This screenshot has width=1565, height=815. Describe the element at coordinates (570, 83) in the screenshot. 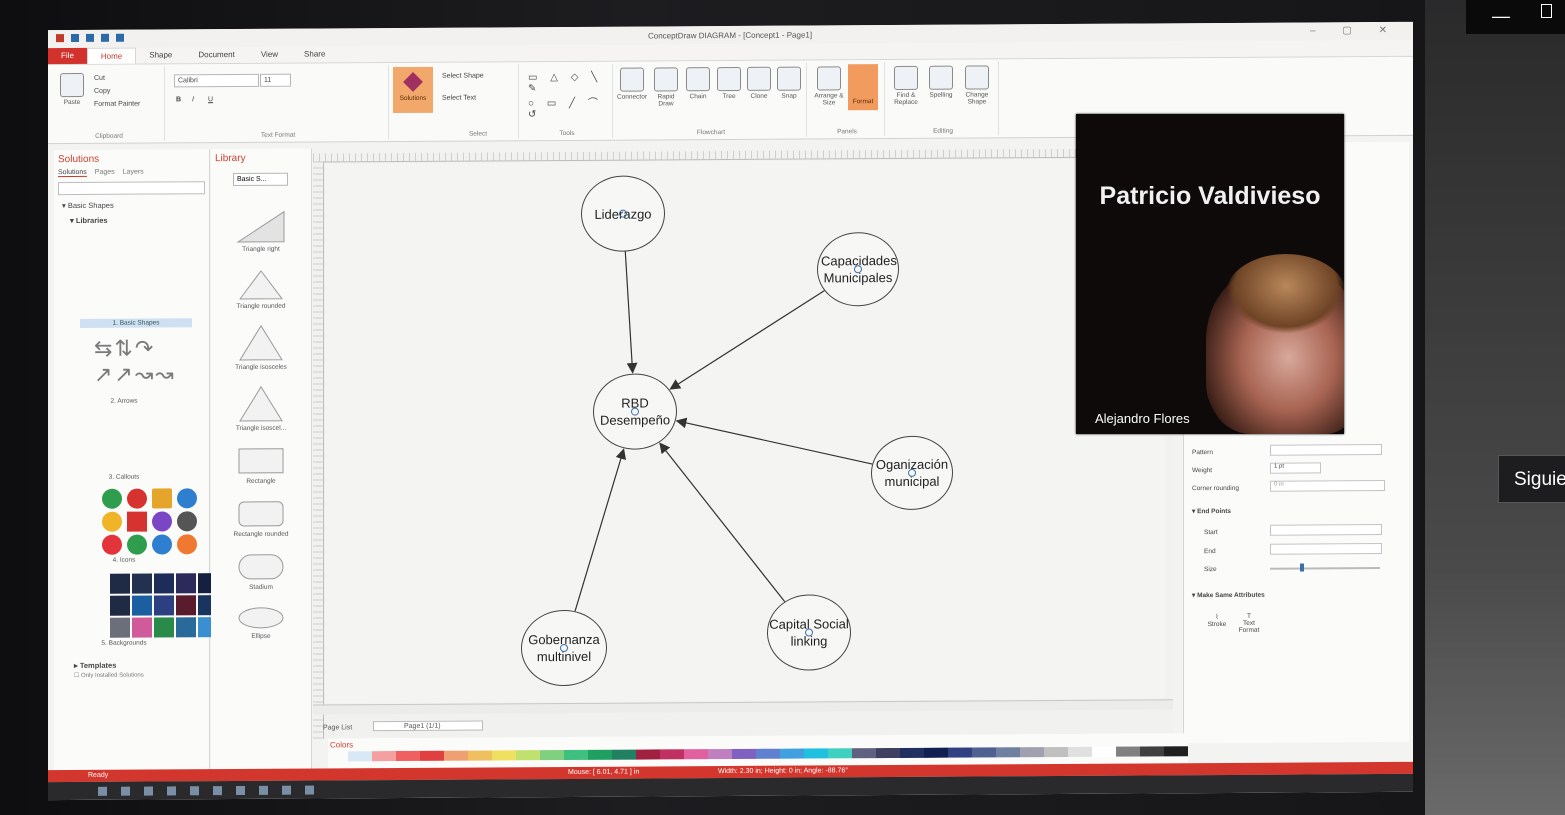

I see `drawing-tools: ▭ △ ◇ ╲ ✎` at that location.